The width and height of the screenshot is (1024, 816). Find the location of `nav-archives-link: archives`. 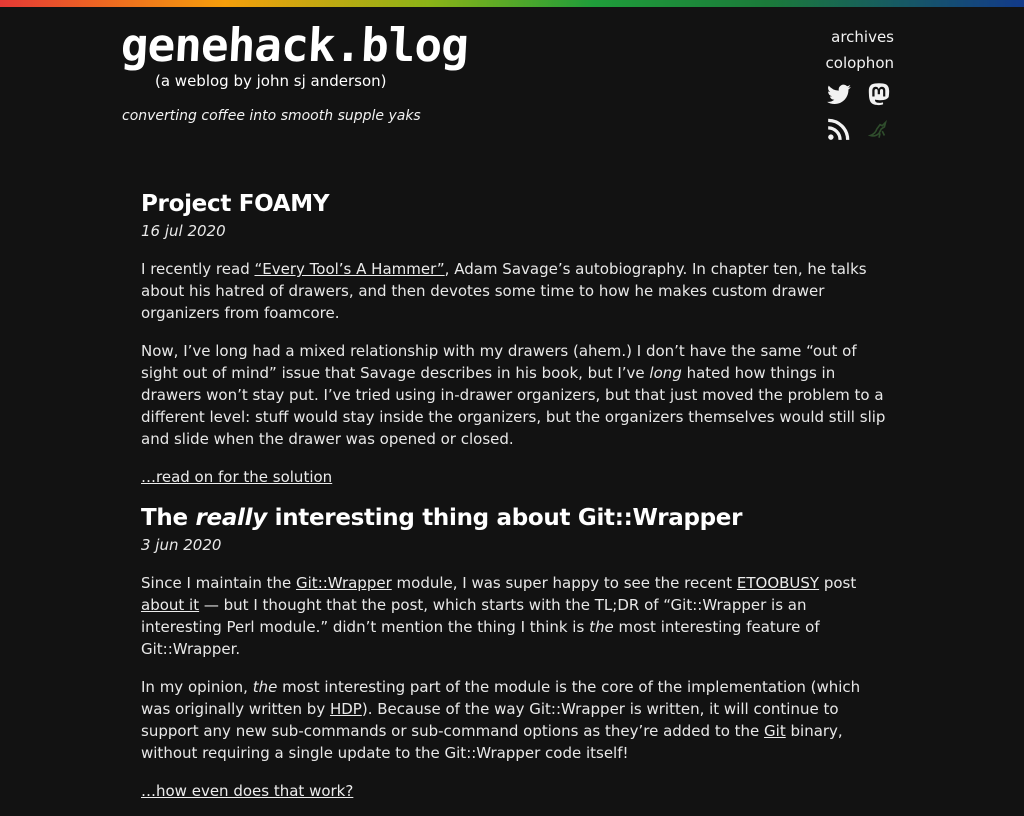

nav-archives-link: archives is located at coordinates (860, 37).